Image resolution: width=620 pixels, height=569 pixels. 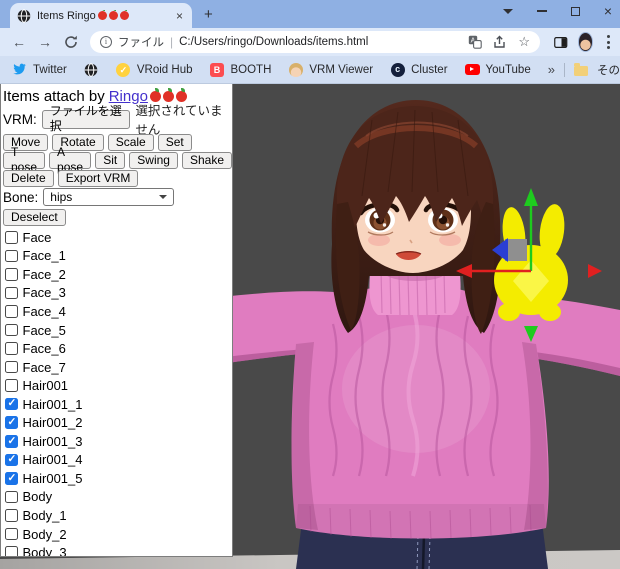 What do you see at coordinates (397, 69) in the screenshot?
I see `cluster-icon: c` at bounding box center [397, 69].